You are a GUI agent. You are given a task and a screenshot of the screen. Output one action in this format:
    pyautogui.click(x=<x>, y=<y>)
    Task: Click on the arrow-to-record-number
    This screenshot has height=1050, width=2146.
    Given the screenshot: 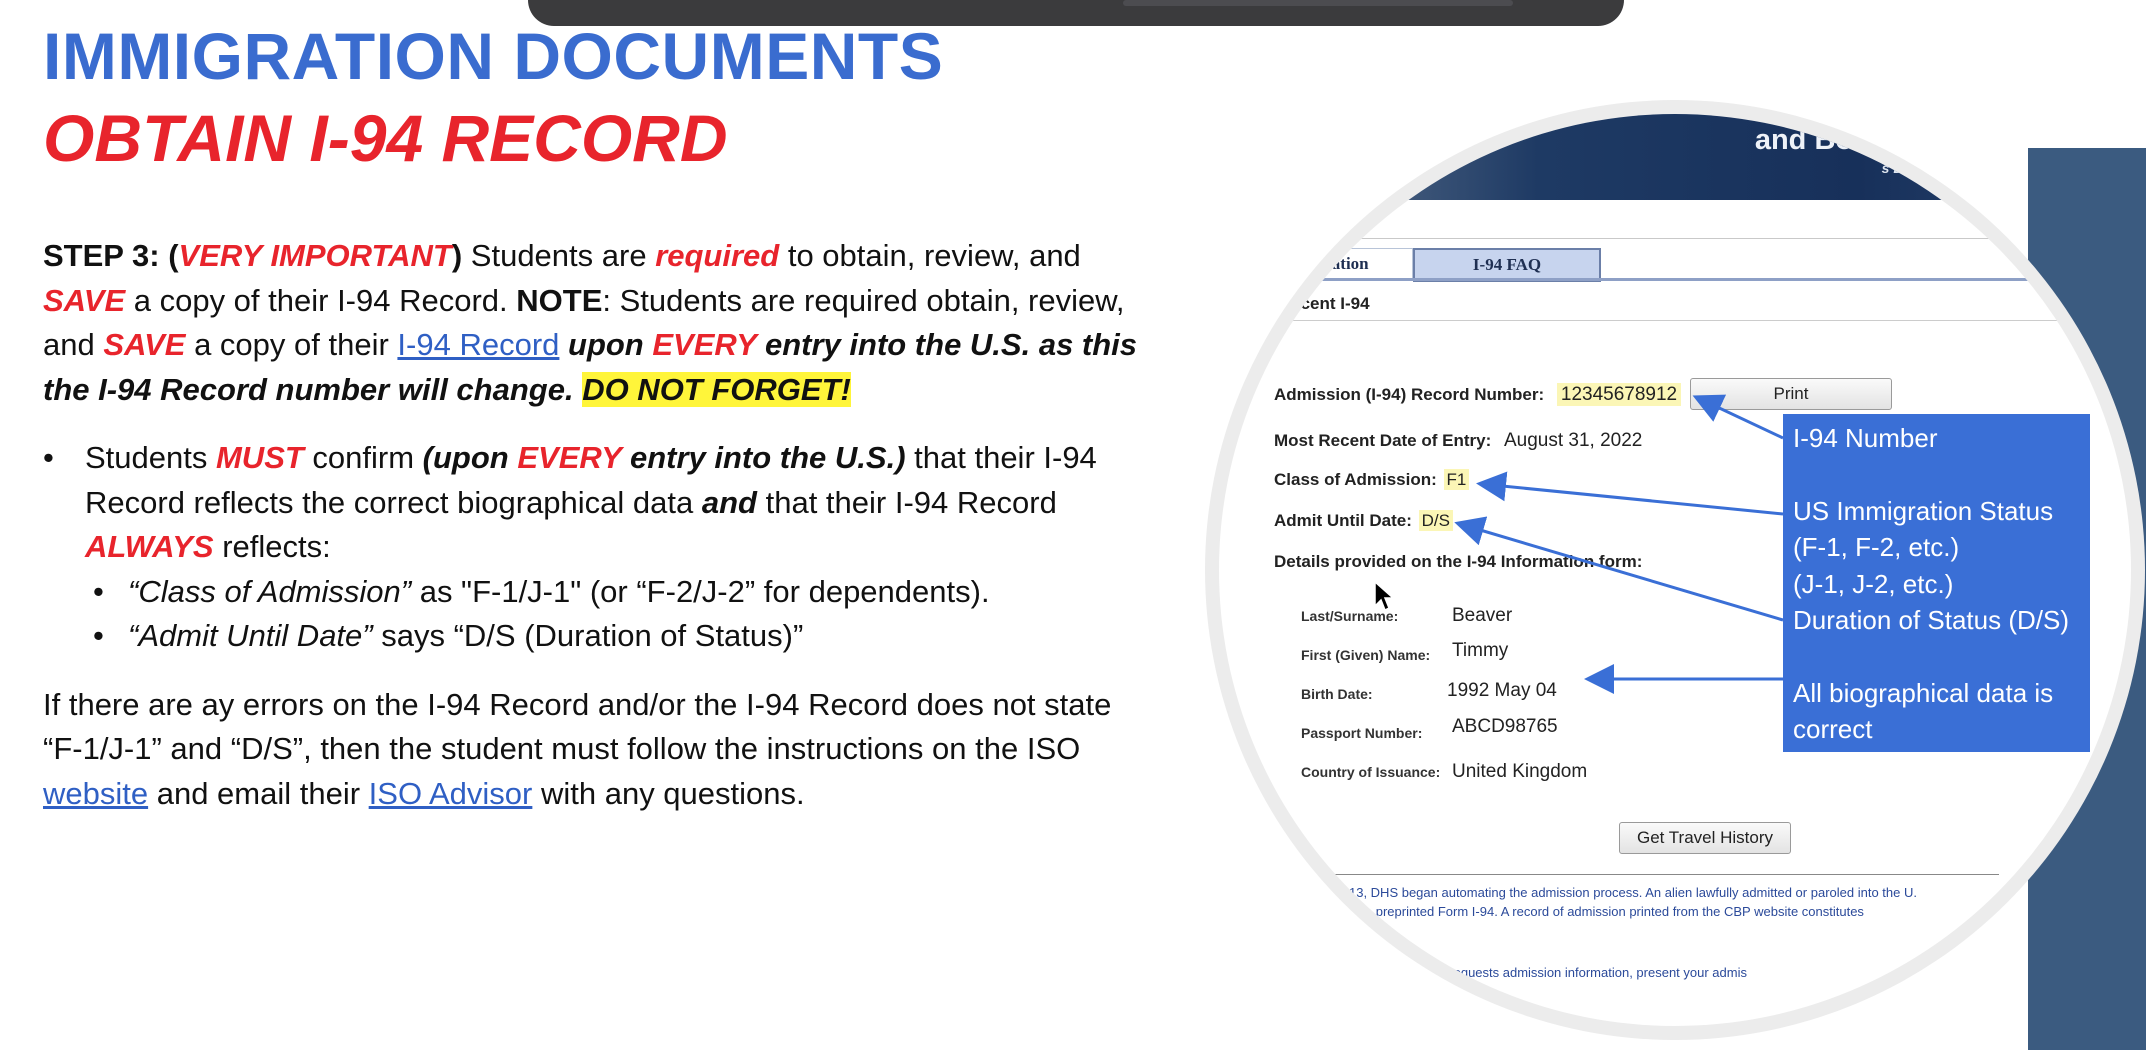 What is the action you would take?
    pyautogui.click(x=1738, y=417)
    